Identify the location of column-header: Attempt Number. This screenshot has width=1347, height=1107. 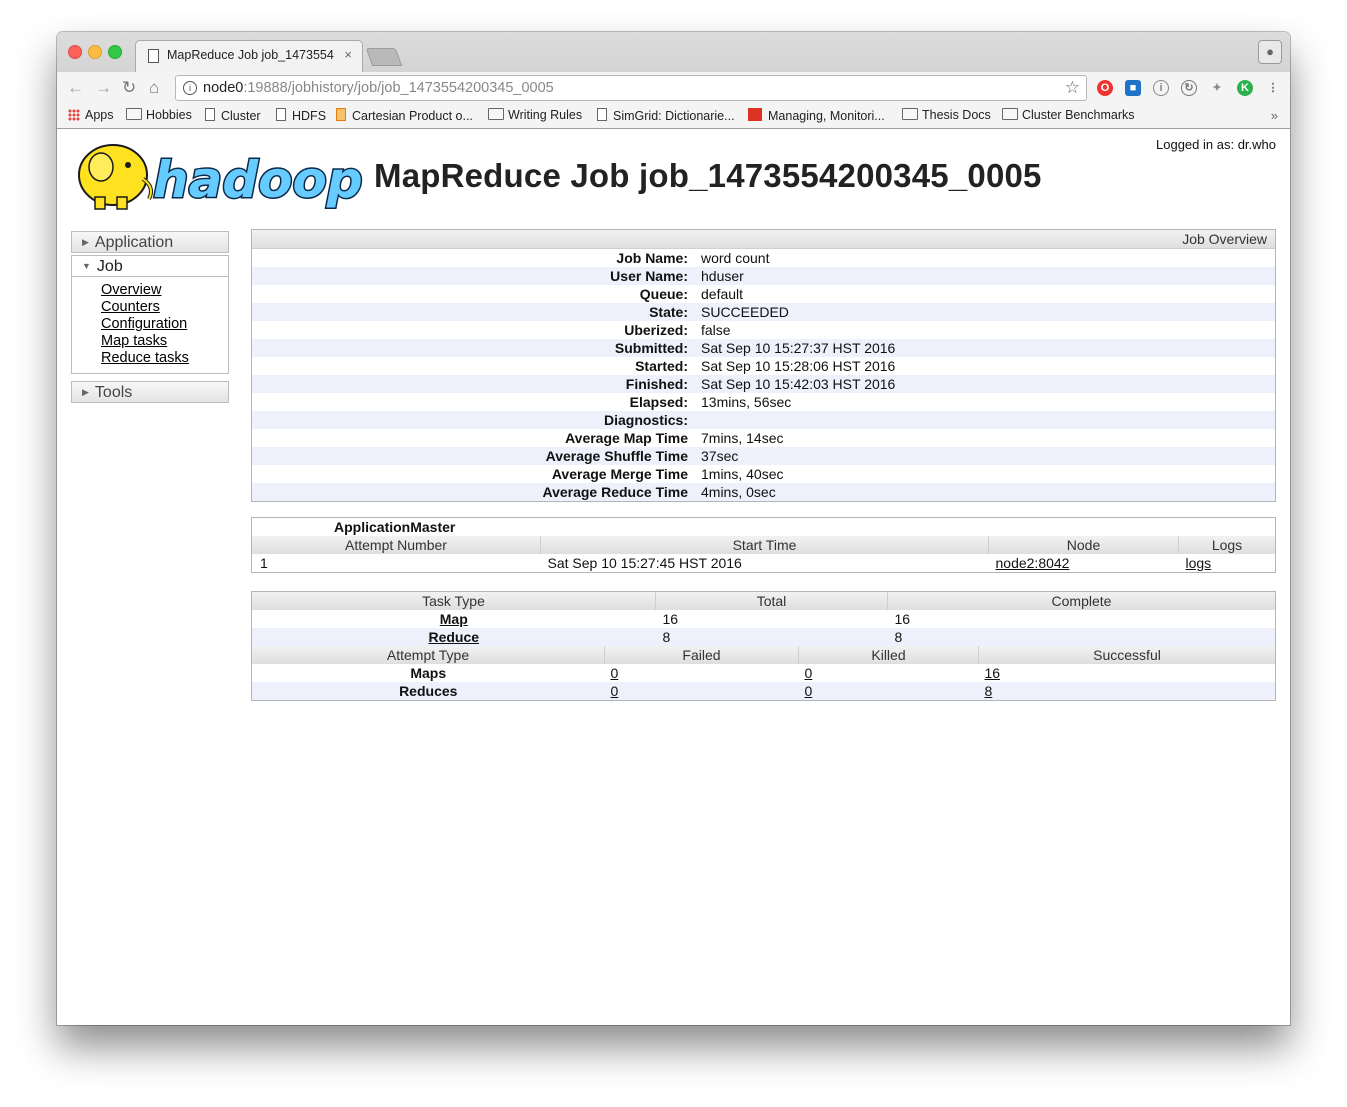
(396, 545).